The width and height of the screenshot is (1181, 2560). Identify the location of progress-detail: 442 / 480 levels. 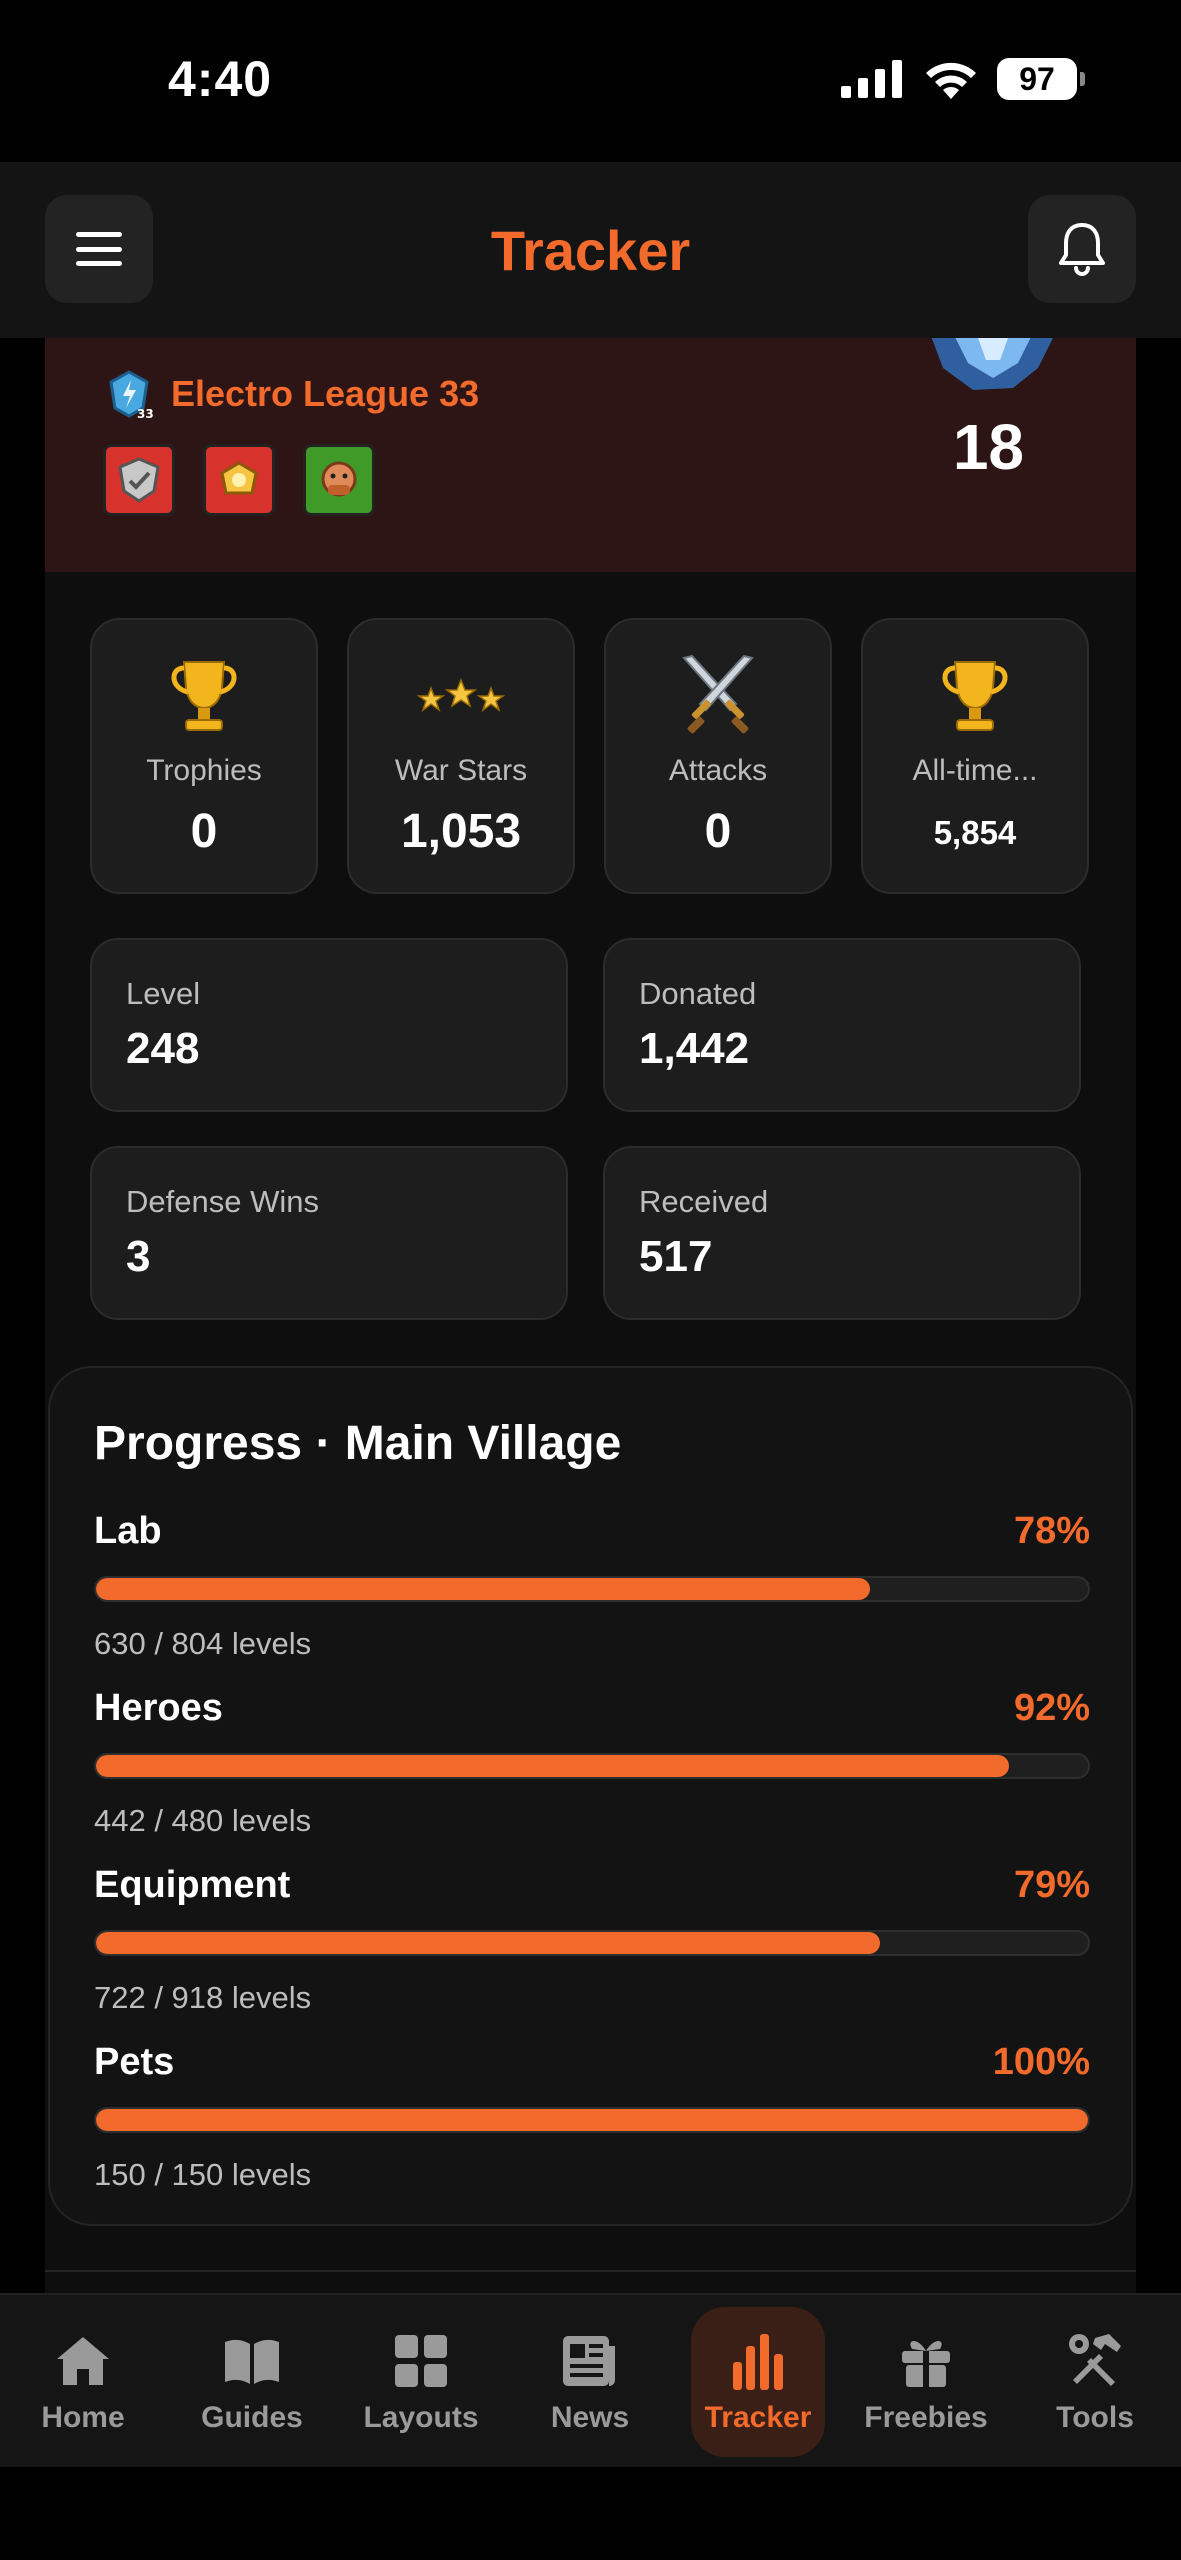
(203, 1820).